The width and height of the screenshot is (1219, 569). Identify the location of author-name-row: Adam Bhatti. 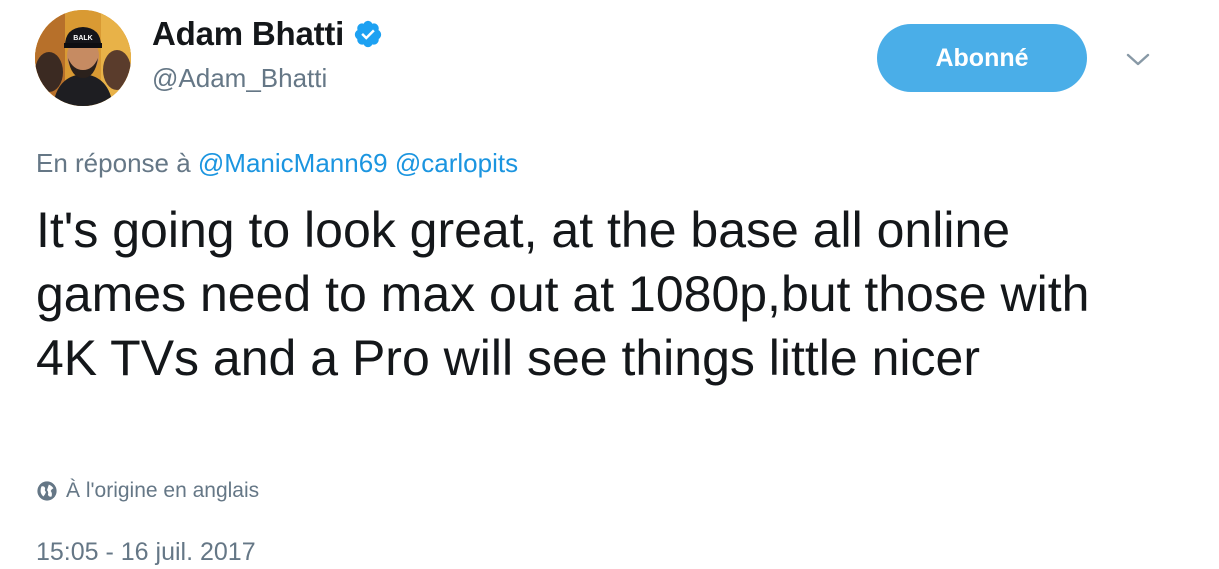
(267, 34).